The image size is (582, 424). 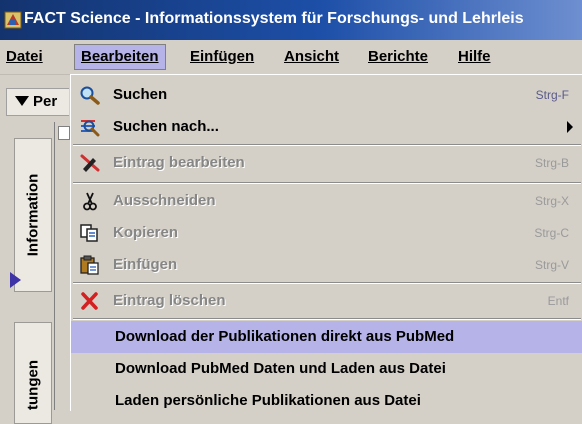 What do you see at coordinates (326, 95) in the screenshot?
I see `menu-item-suchen: Suchen Strg-F` at bounding box center [326, 95].